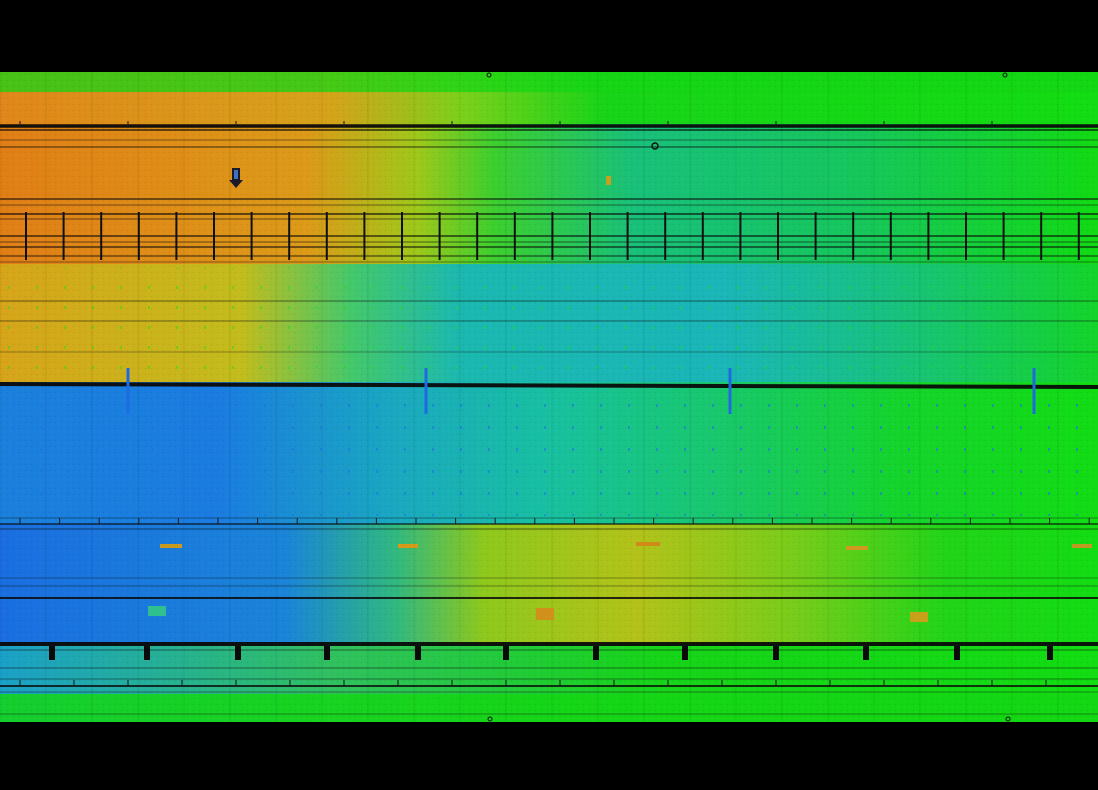 Image resolution: width=1098 pixels, height=790 pixels. Describe the element at coordinates (549, 756) in the screenshot. I see `bottom-black-band` at that location.